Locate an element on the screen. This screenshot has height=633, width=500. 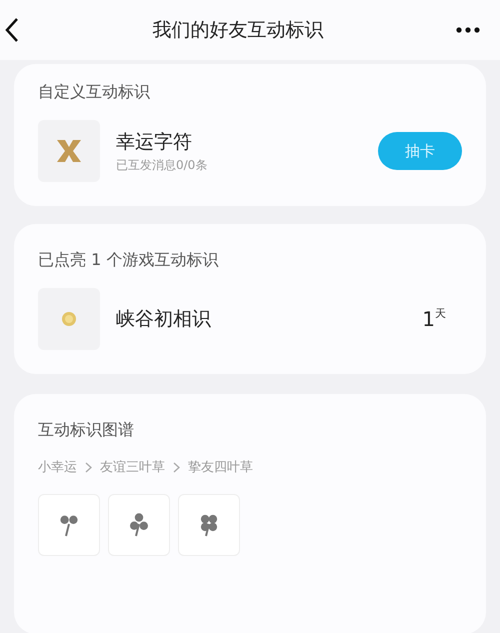
day-count: 1 is located at coordinates (428, 319).